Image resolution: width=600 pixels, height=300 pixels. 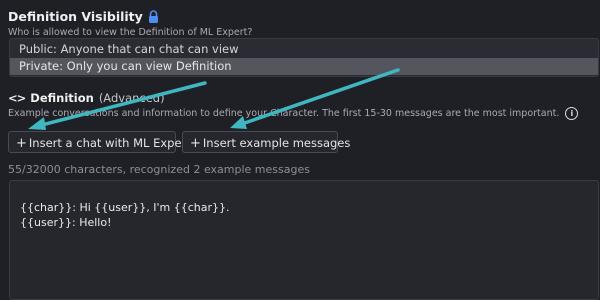 I want to click on insert-chat-button: + Insert a chat with ML Expert, so click(x=99, y=142).